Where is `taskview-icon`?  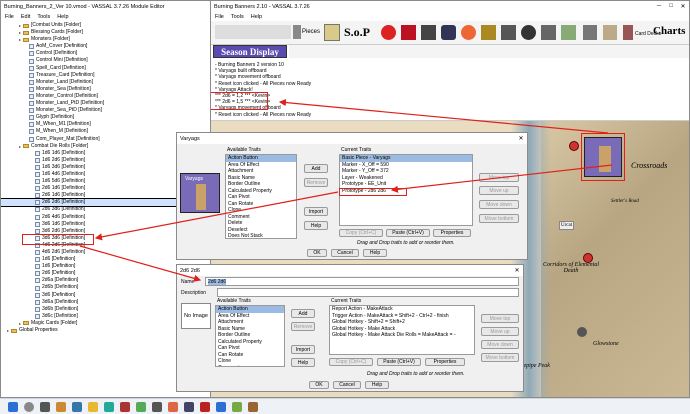
taskview-icon is located at coordinates (45, 407).